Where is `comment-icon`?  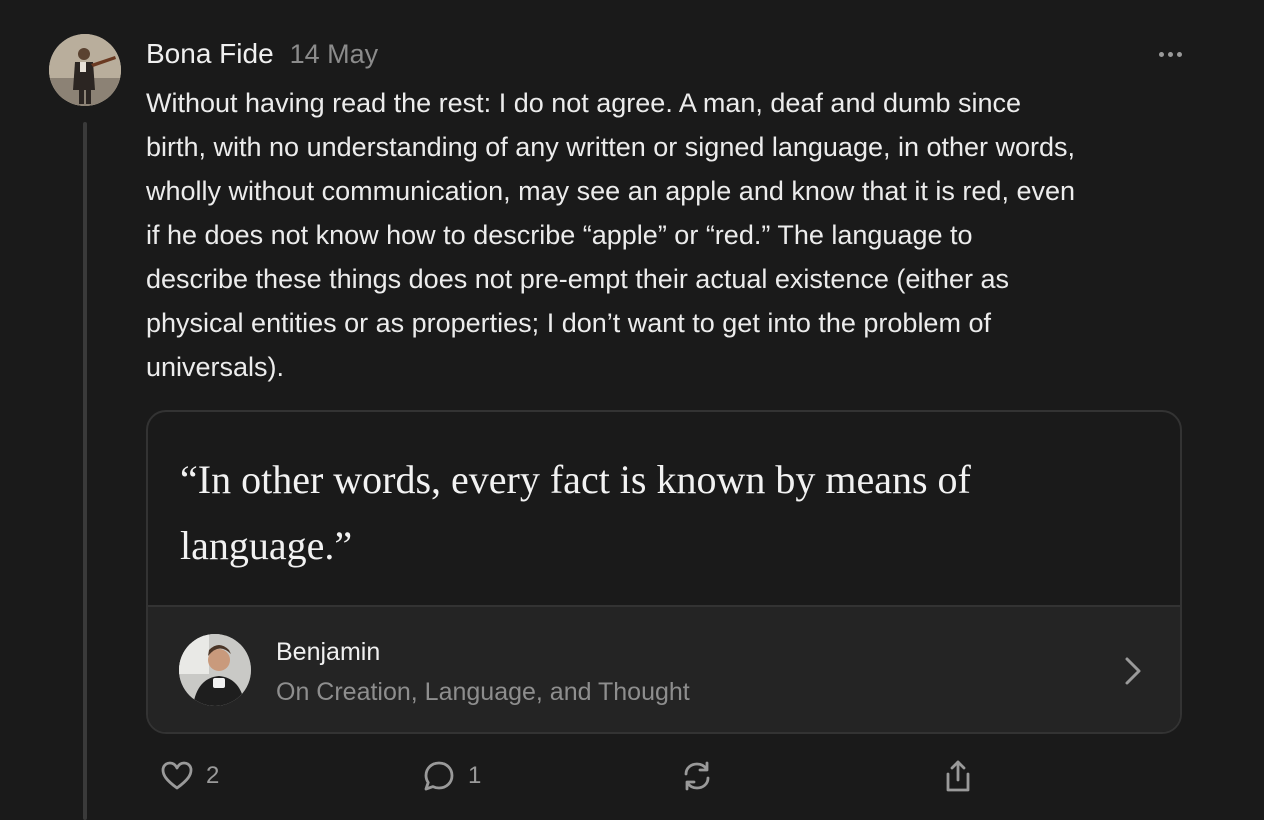
comment-icon is located at coordinates (439, 776).